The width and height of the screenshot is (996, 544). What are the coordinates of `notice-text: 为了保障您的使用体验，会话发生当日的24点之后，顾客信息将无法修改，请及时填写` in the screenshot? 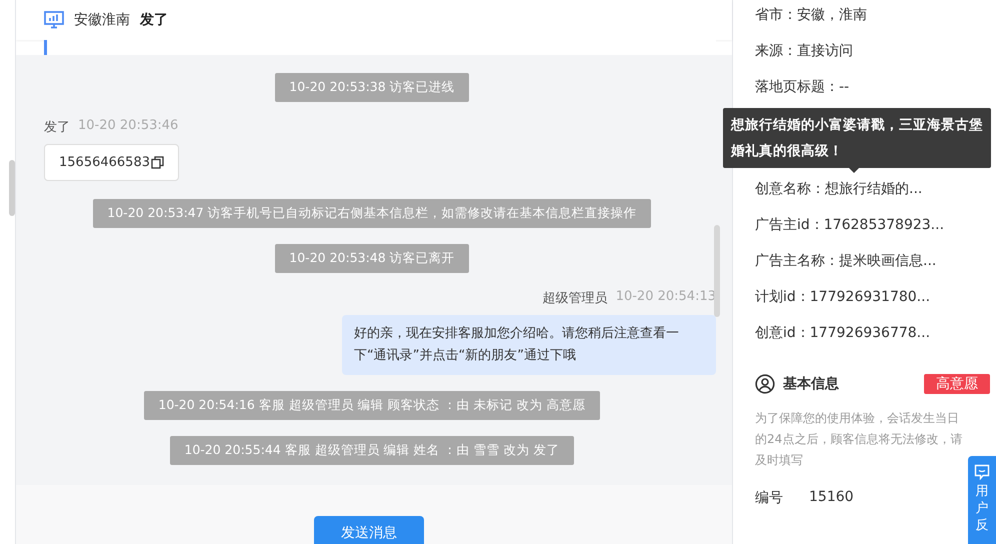 It's located at (859, 439).